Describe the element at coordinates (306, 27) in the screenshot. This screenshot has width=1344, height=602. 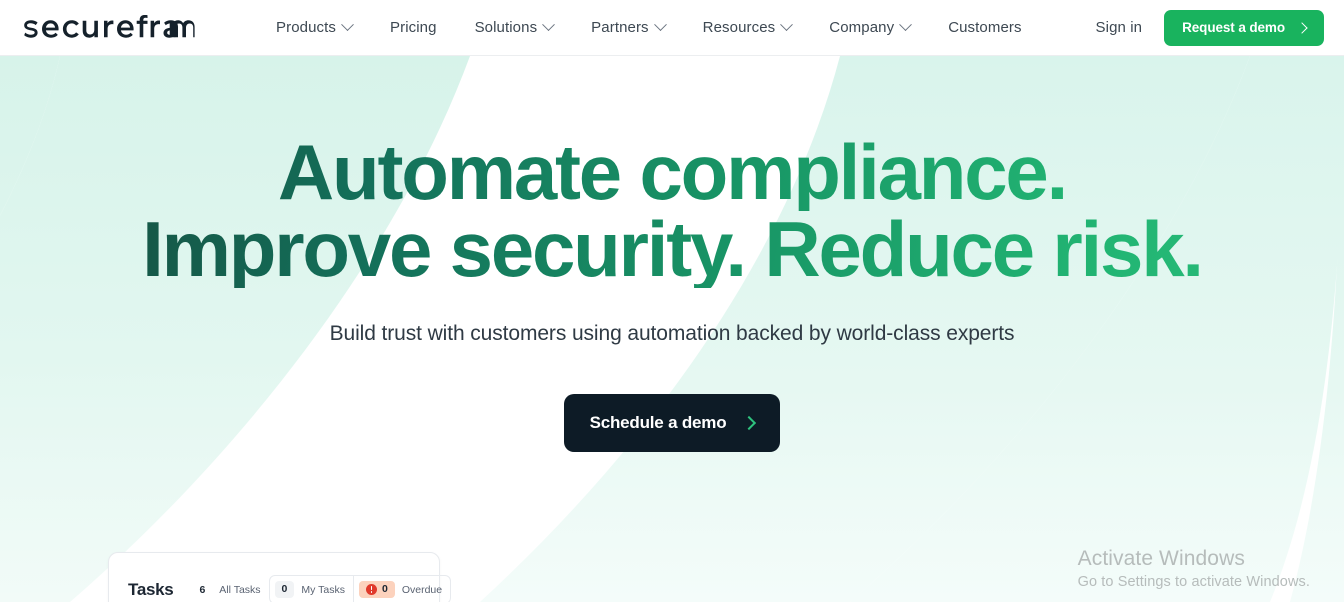
I see `nav-label: Products` at that location.